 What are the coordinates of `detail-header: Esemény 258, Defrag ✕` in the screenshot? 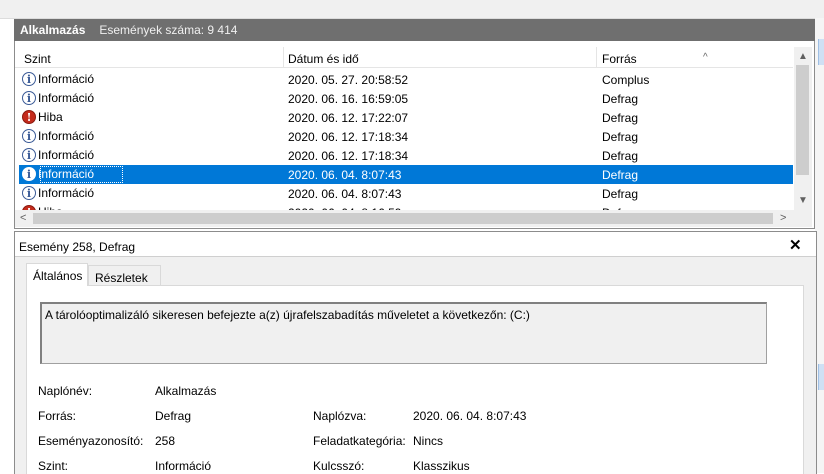 It's located at (415, 244).